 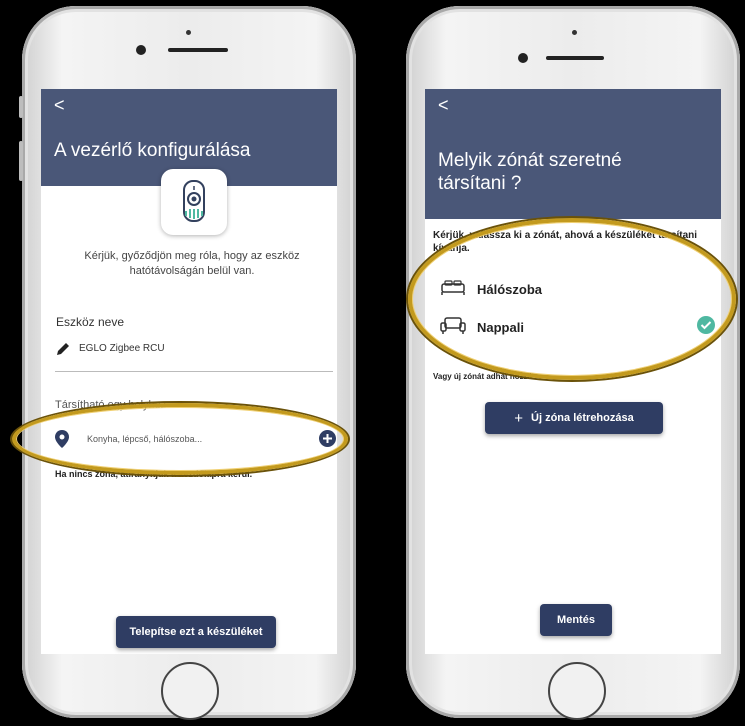 What do you see at coordinates (519, 418) in the screenshot?
I see `plus-icon: +` at bounding box center [519, 418].